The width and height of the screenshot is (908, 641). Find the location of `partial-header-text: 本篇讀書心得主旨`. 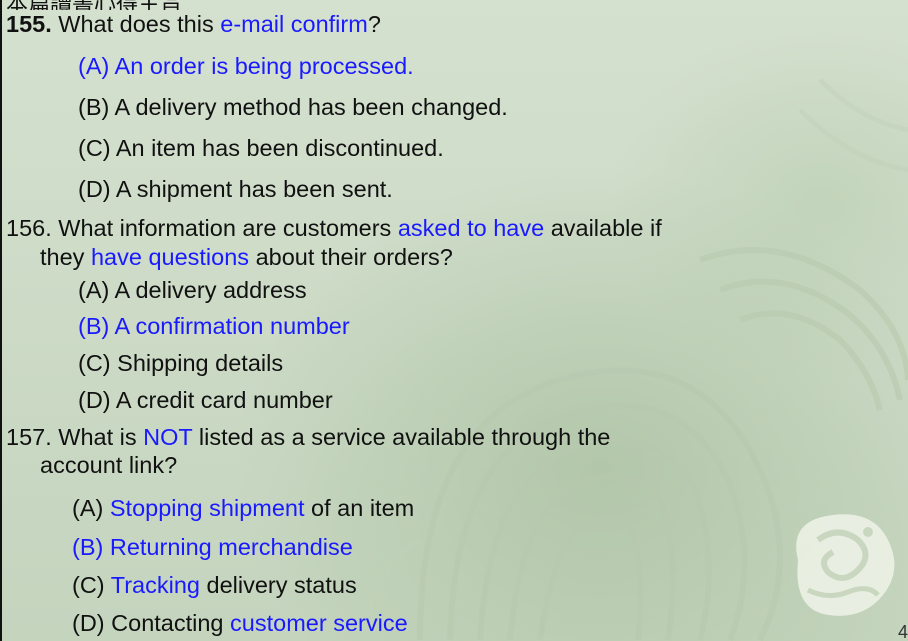

partial-header-text: 本篇讀書心得主旨 is located at coordinates (91, 5).